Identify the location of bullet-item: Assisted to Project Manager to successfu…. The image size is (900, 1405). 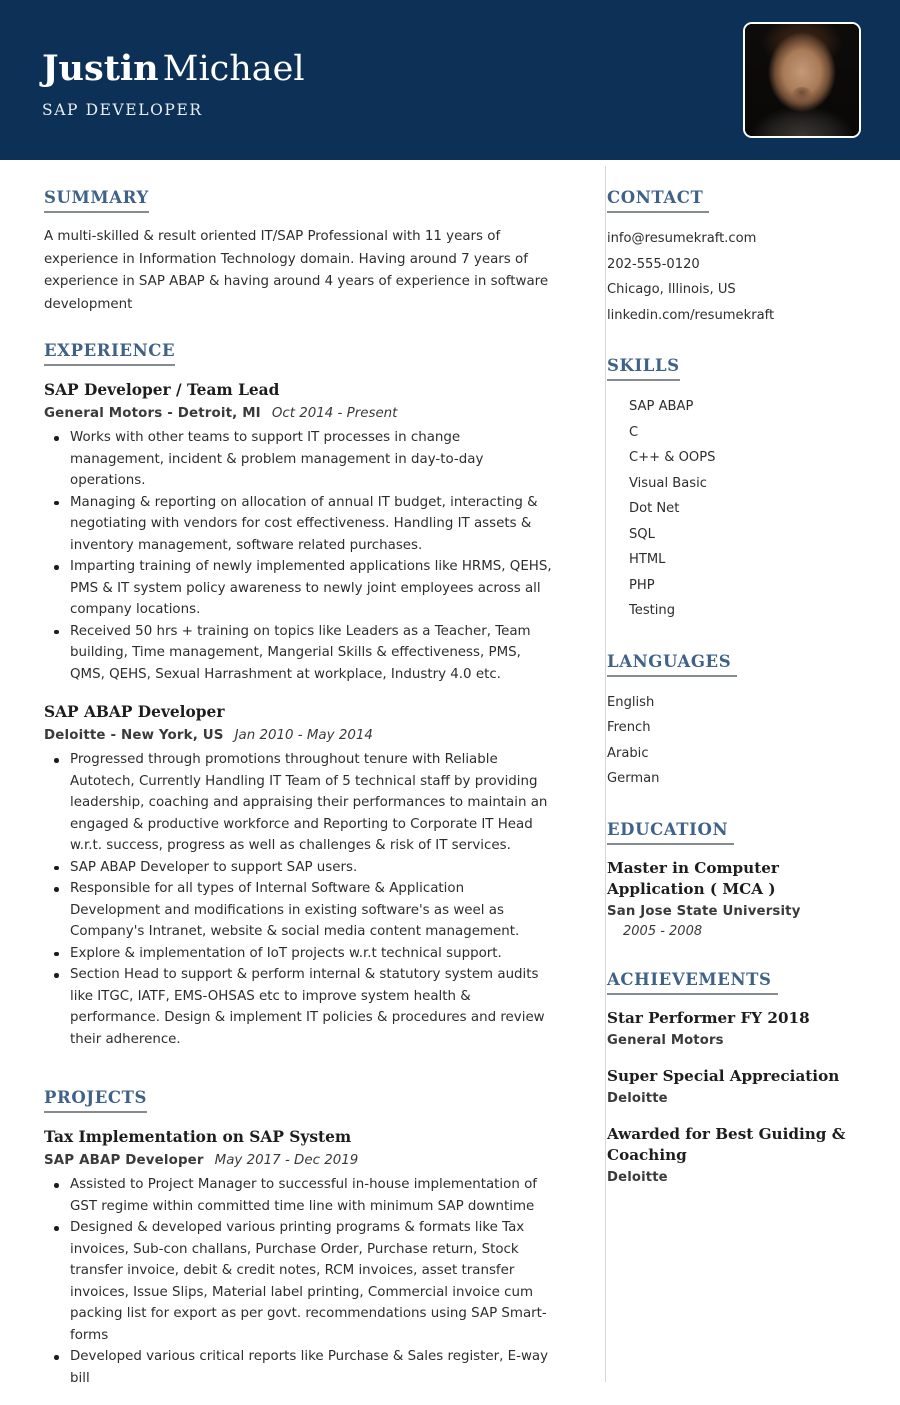
(298, 1195).